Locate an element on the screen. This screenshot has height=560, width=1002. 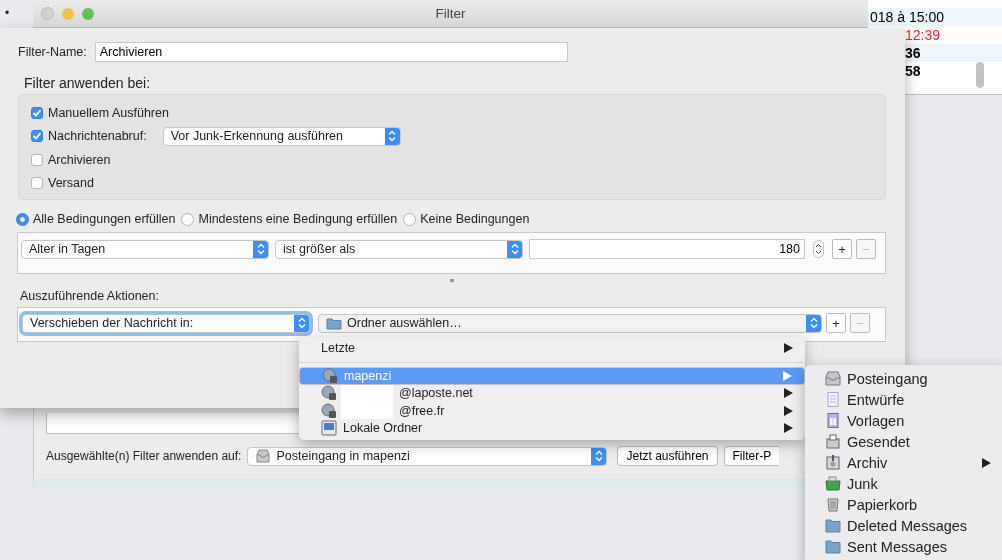
menu-item: Junk is located at coordinates (908, 483).